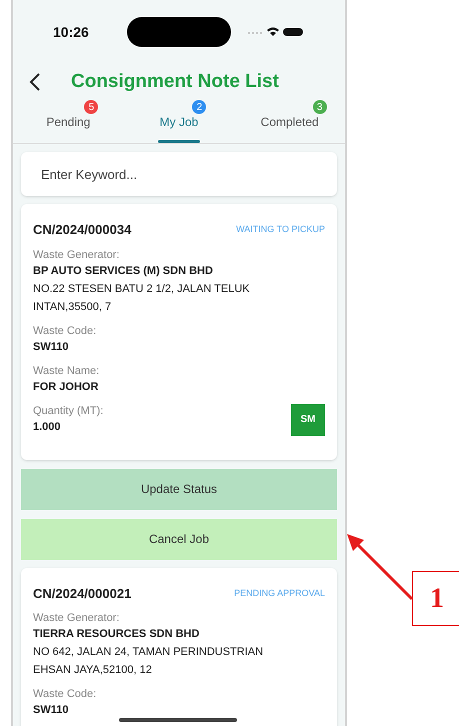 The height and width of the screenshot is (726, 459). I want to click on tab-underline, so click(179, 141).